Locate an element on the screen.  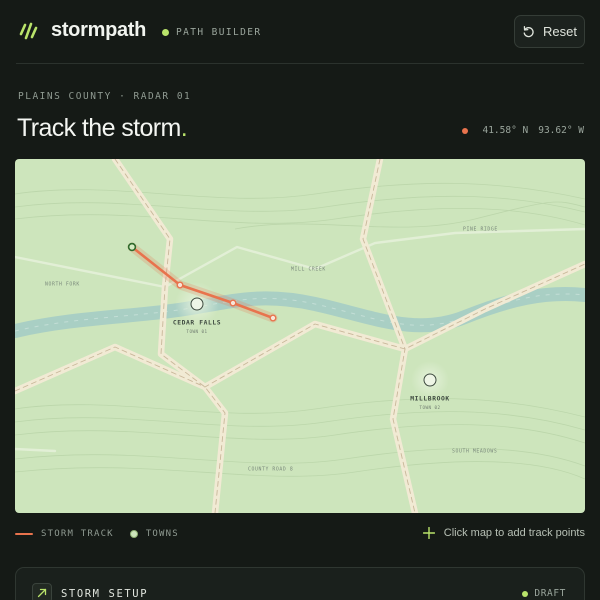
mode-label: PATH BUILDER is located at coordinates (219, 32).